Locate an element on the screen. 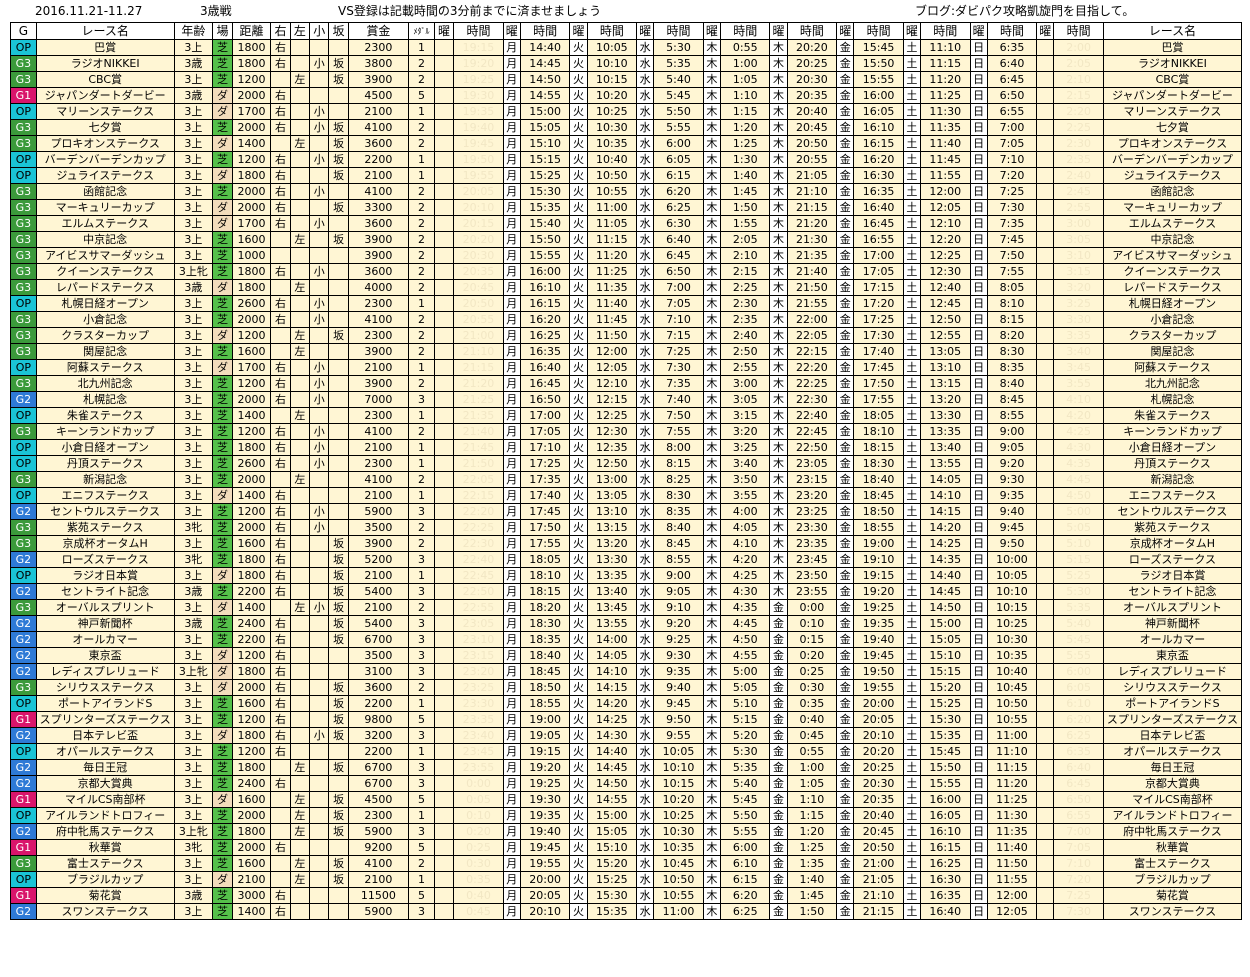  time-cell: 11:15 is located at coordinates (612, 239).